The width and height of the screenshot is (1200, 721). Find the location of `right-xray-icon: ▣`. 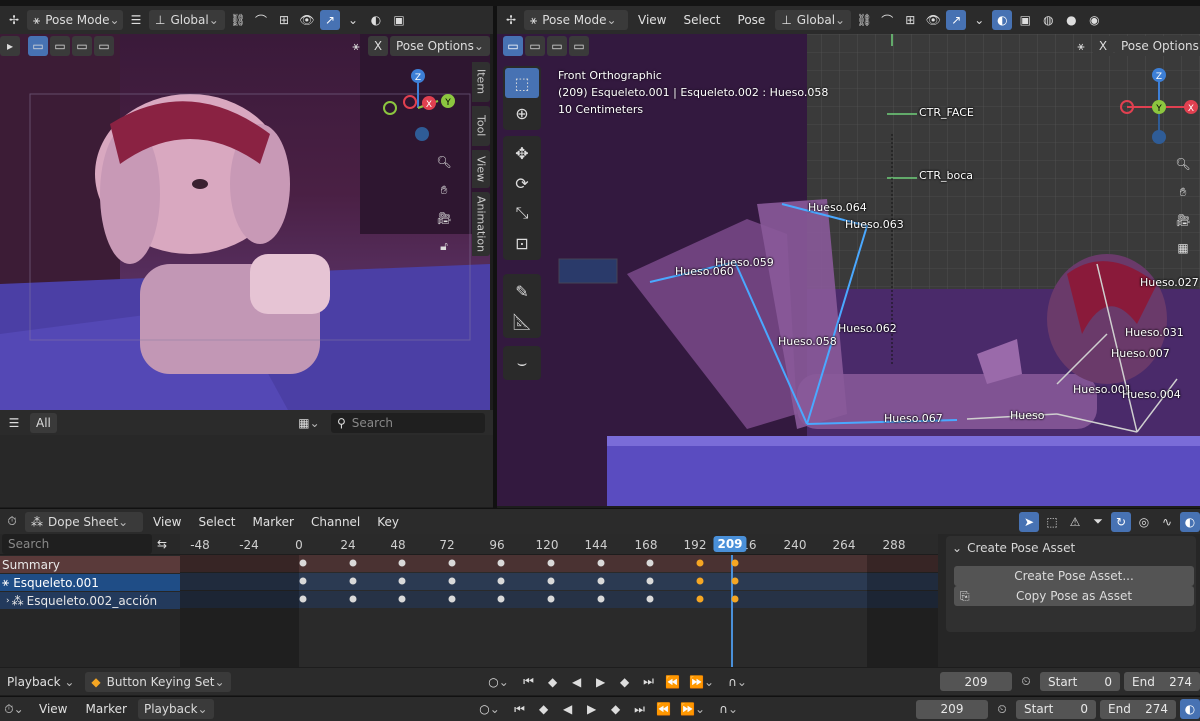

right-xray-icon: ▣ is located at coordinates (1025, 20).